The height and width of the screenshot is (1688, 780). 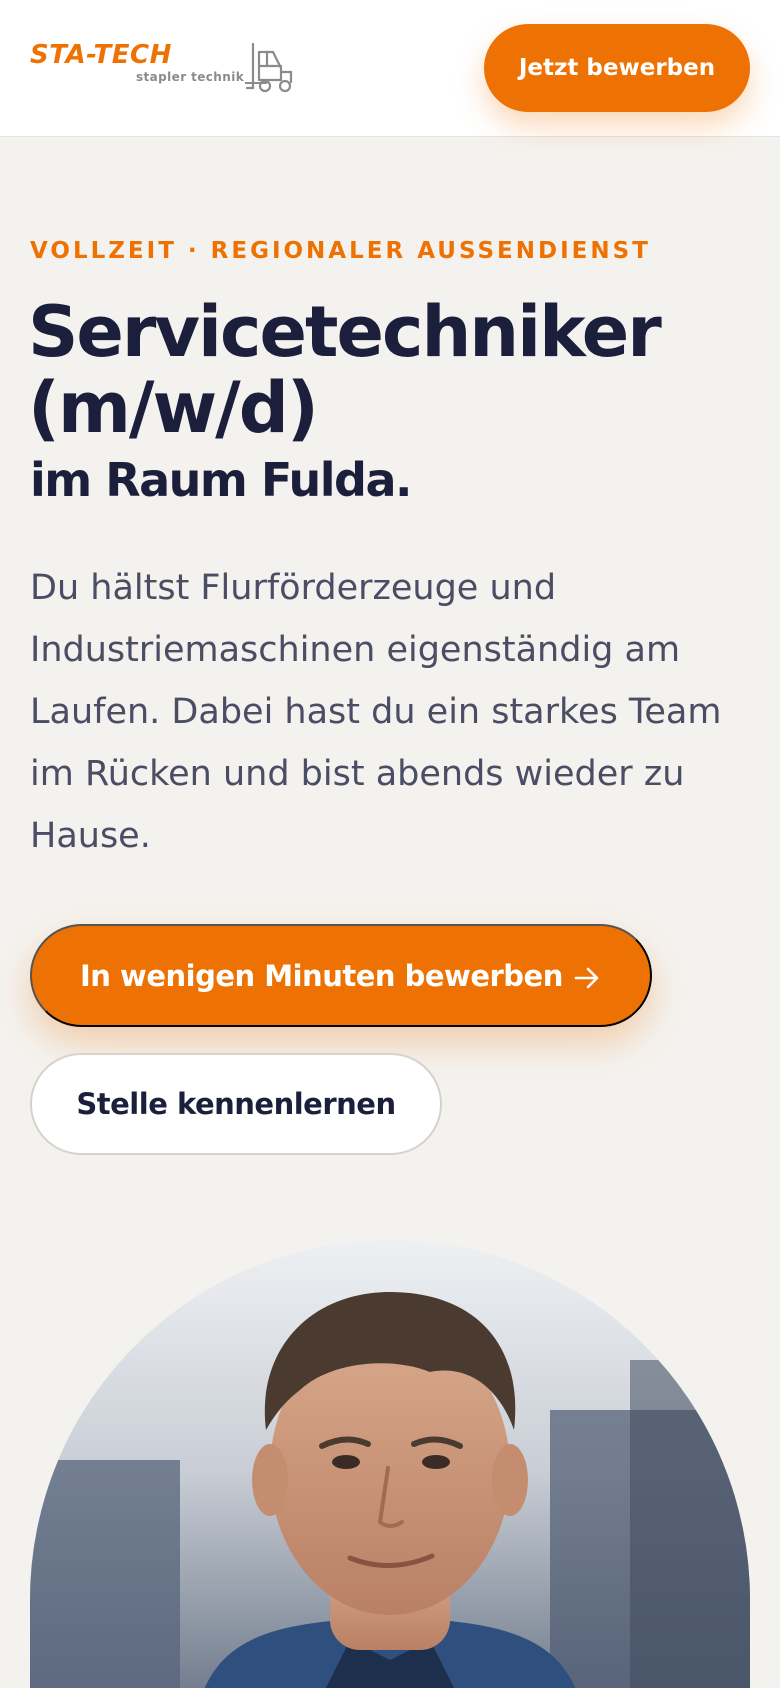 I want to click on quick-apply-button: In wenigen Minuten bewerben, so click(x=341, y=975).